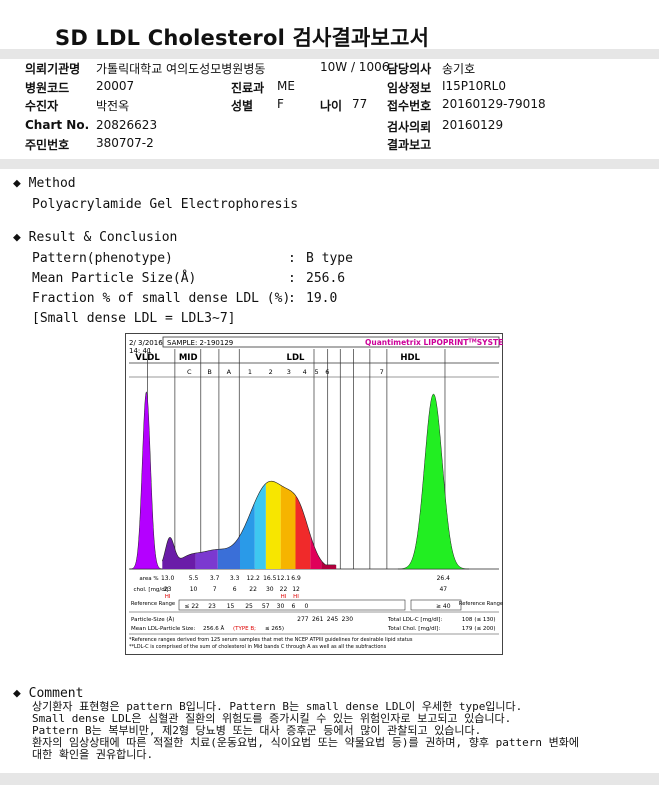  What do you see at coordinates (494, 104) in the screenshot?
I see `receipt-no-value: 20160129-79018` at bounding box center [494, 104].